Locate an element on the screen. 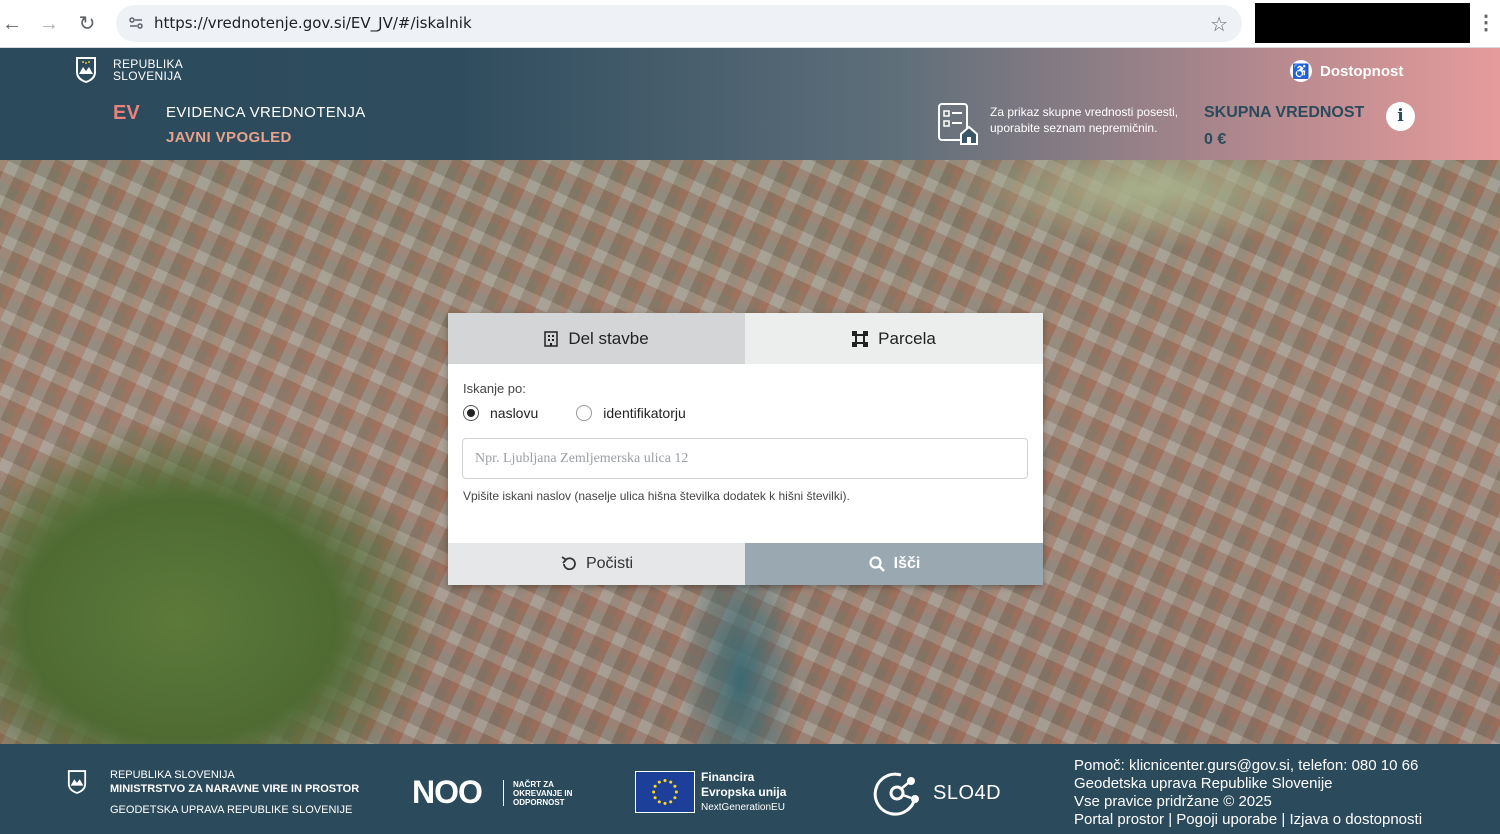 This screenshot has width=1500, height=834. republic-line2: SLOVENIJA is located at coordinates (147, 76).